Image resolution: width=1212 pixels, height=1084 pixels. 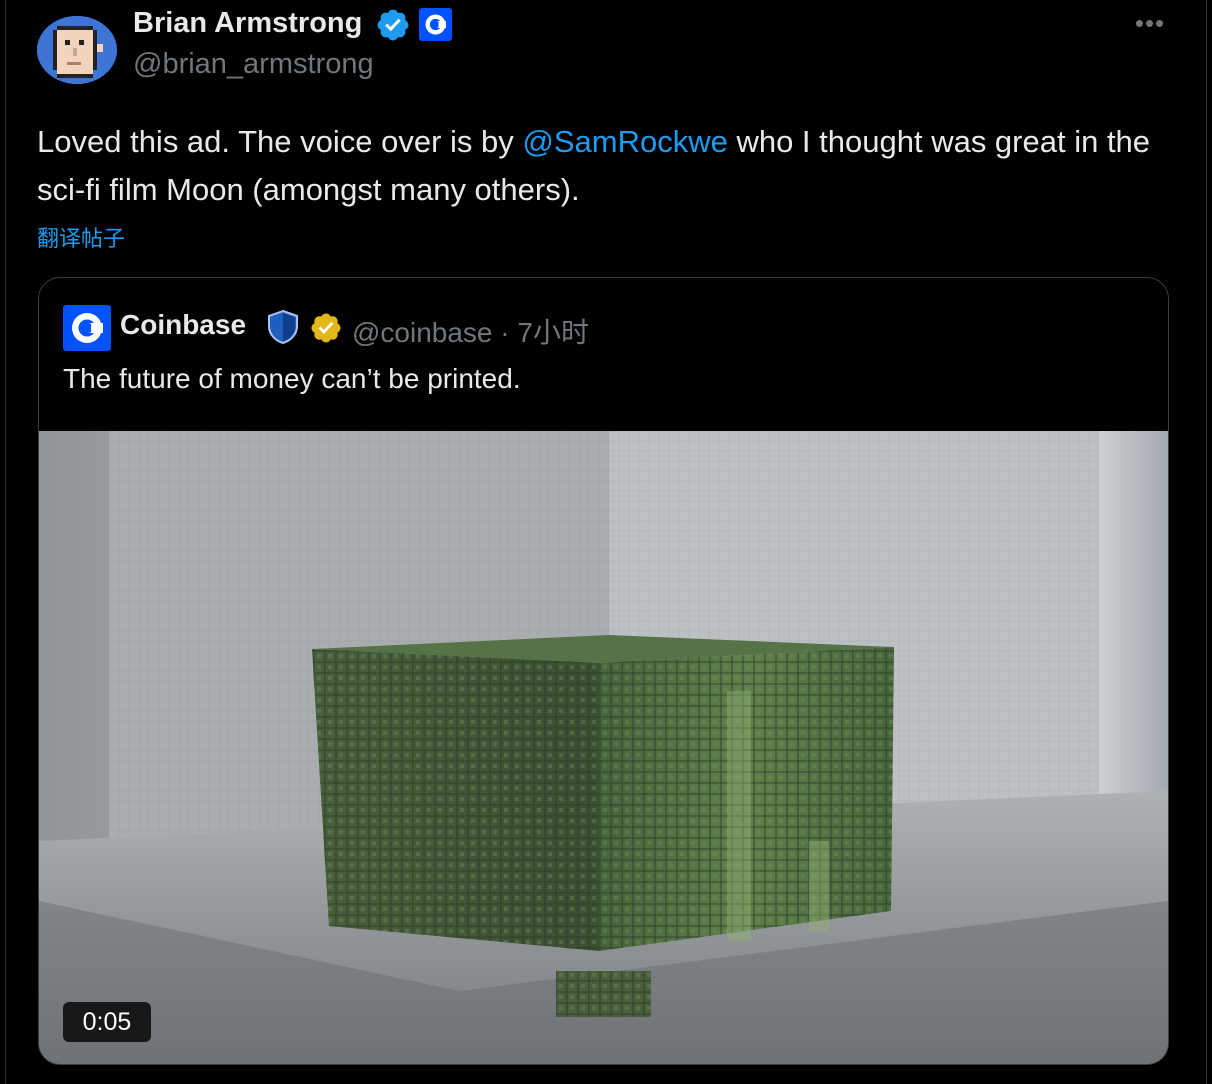 What do you see at coordinates (435, 24) in the screenshot?
I see `coinbase-affiliation-badge-icon` at bounding box center [435, 24].